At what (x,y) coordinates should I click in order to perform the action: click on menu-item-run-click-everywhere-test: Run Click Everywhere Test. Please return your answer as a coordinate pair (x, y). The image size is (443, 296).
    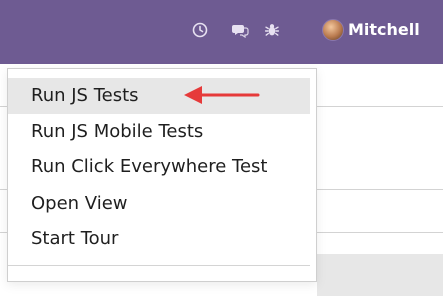
    Looking at the image, I should click on (159, 167).